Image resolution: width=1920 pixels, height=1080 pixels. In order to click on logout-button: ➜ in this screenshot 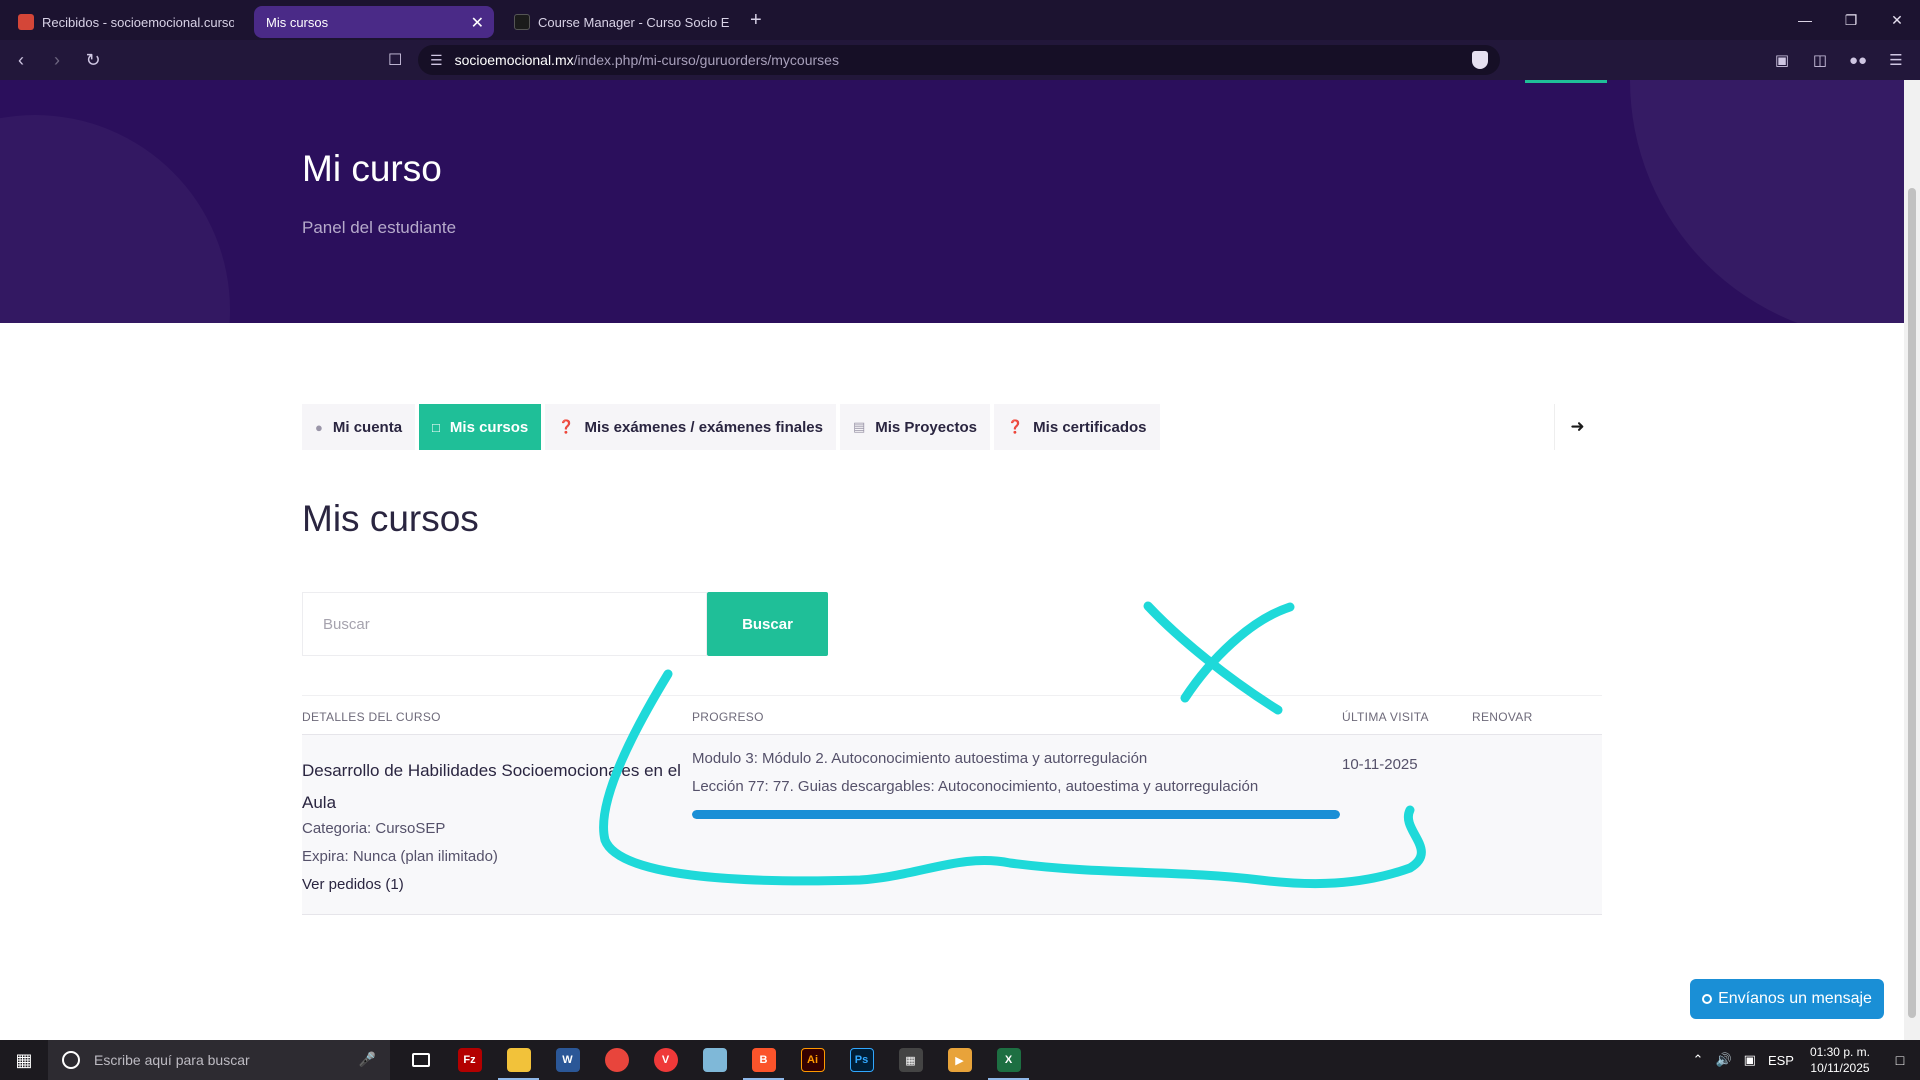, I will do `click(1577, 427)`.